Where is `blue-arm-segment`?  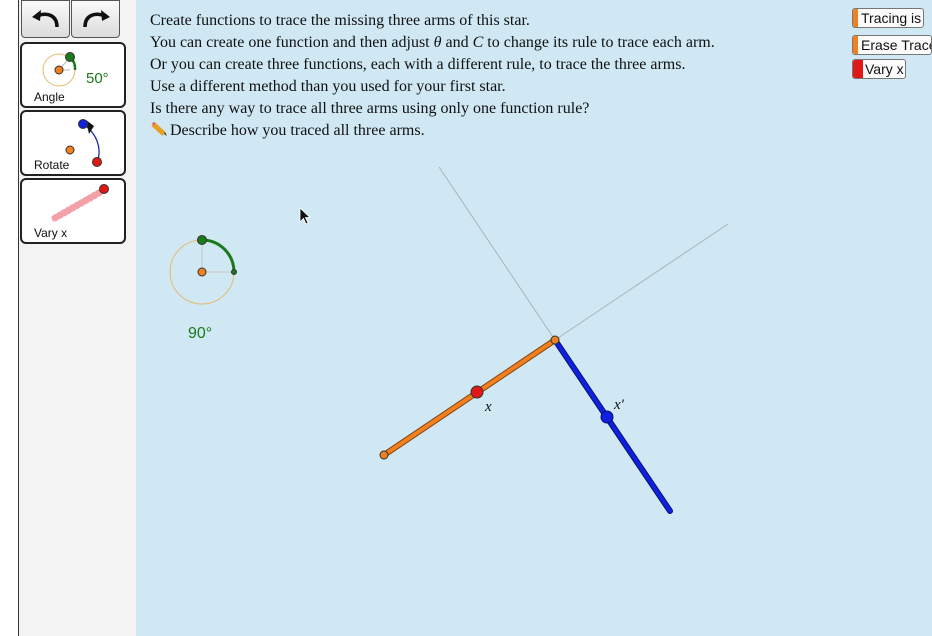 blue-arm-segment is located at coordinates (612, 425).